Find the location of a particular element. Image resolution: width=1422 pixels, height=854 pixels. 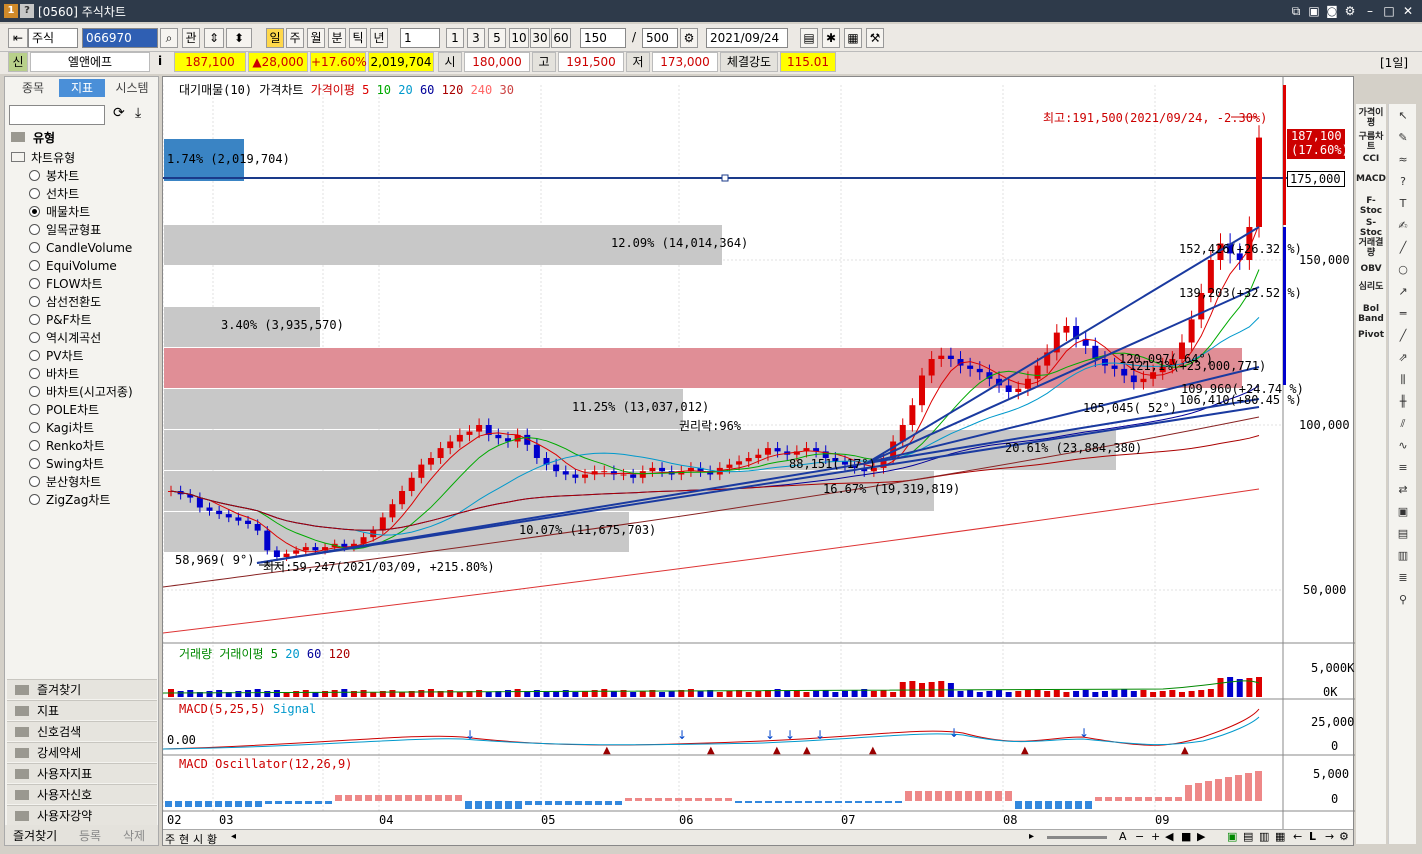

quick-5: 5 is located at coordinates (497, 38).